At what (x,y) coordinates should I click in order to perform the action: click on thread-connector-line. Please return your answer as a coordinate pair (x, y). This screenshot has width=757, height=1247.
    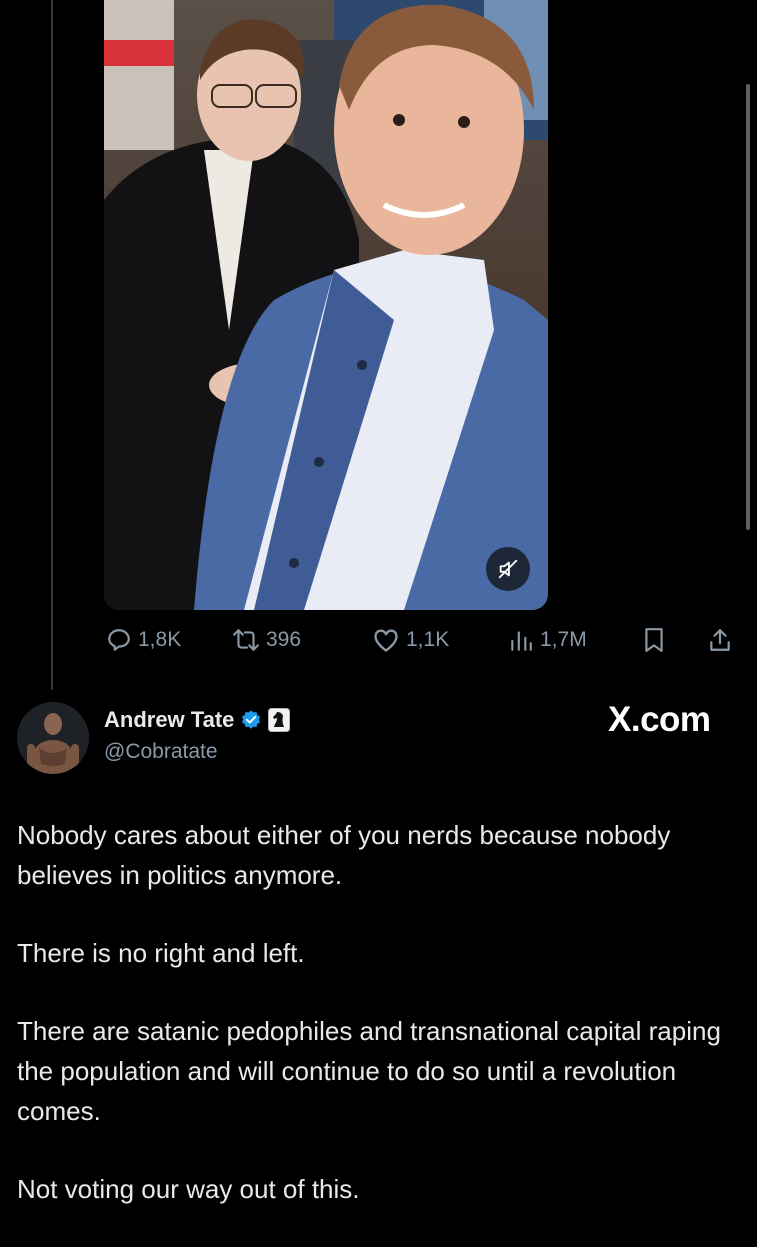
    Looking at the image, I should click on (52, 345).